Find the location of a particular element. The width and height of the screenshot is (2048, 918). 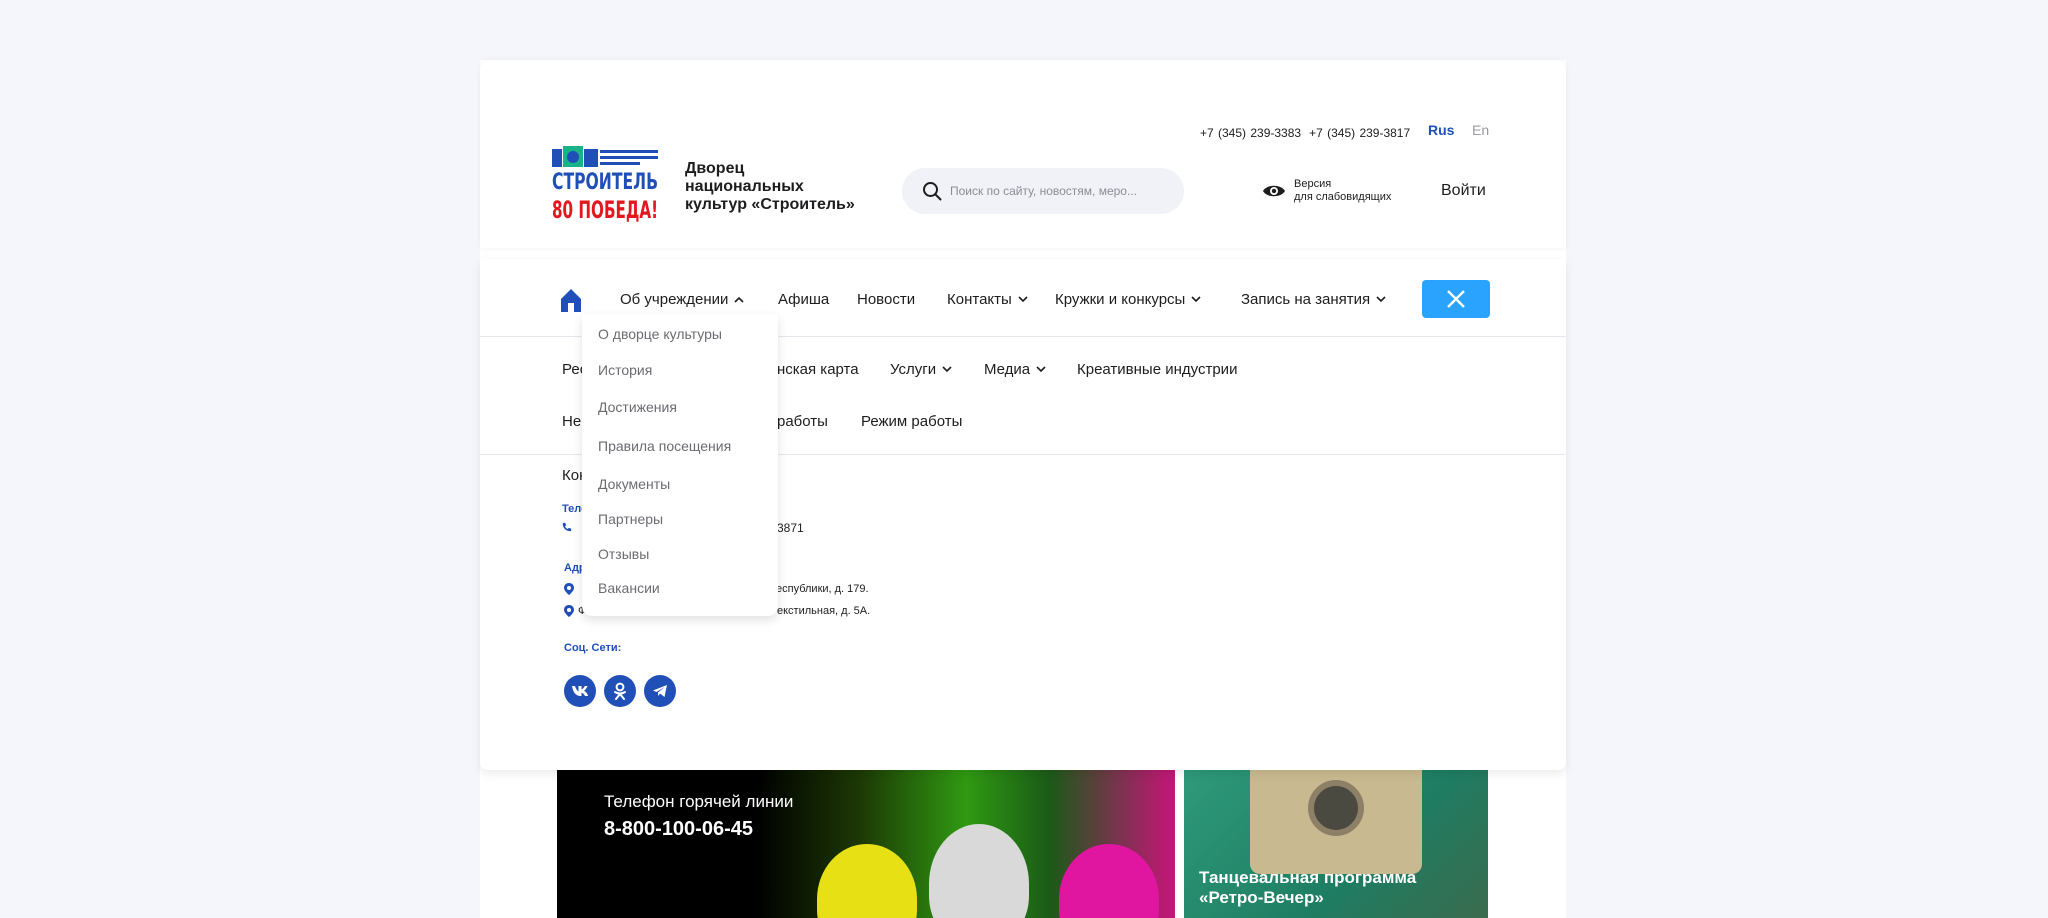

lang-en-toggle: En is located at coordinates (1480, 130).